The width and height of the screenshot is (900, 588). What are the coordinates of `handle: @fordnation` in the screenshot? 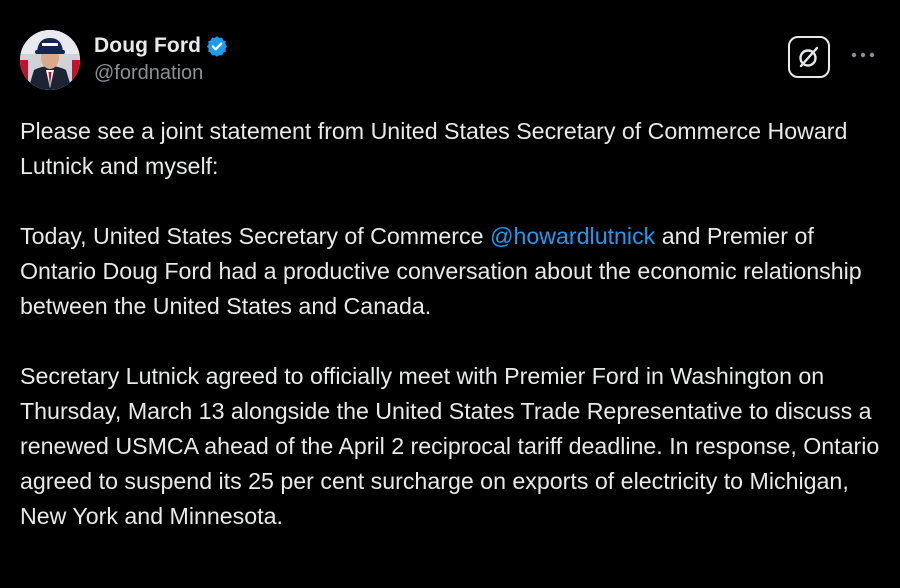 It's located at (161, 73).